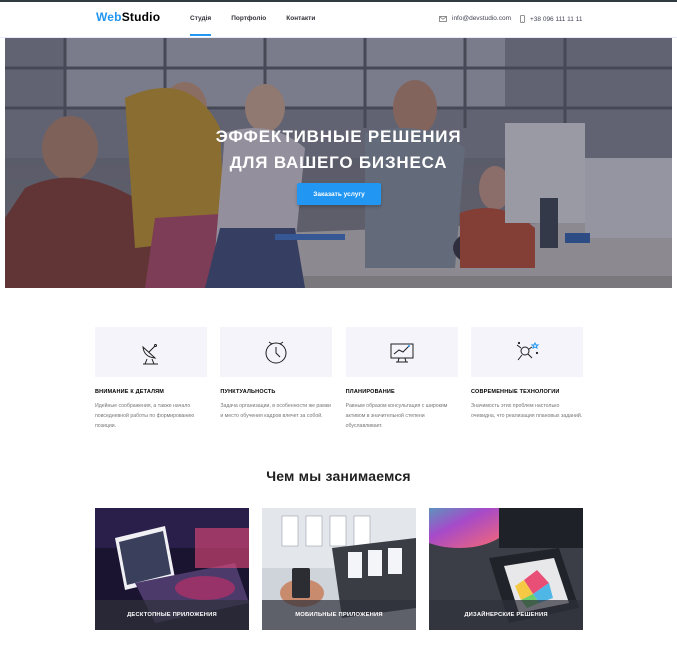 This screenshot has height=657, width=677. What do you see at coordinates (201, 20) in the screenshot?
I see `nav-item-studio: Студія` at bounding box center [201, 20].